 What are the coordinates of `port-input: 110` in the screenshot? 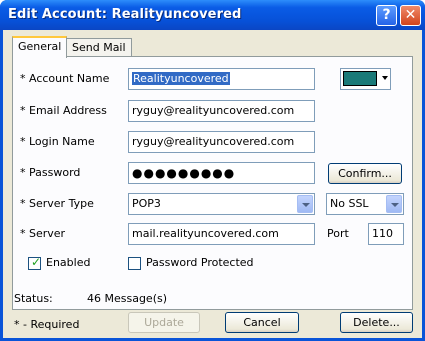 It's located at (386, 234).